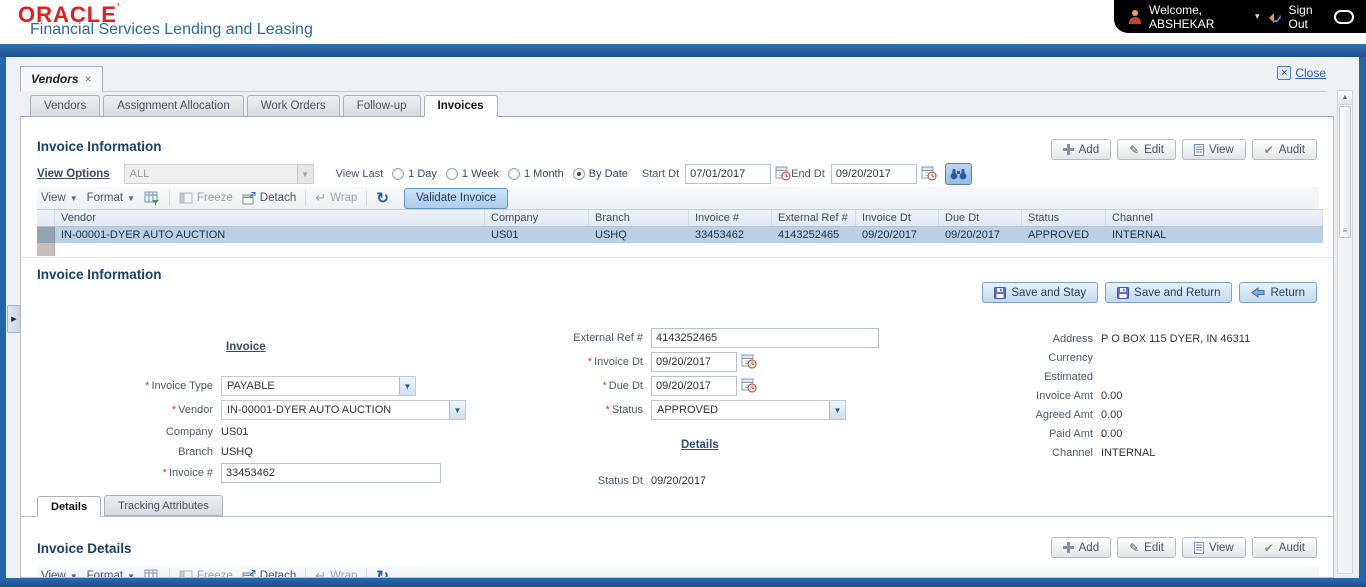 This screenshot has height=587, width=1366. I want to click on plus-icon, so click(1068, 149).